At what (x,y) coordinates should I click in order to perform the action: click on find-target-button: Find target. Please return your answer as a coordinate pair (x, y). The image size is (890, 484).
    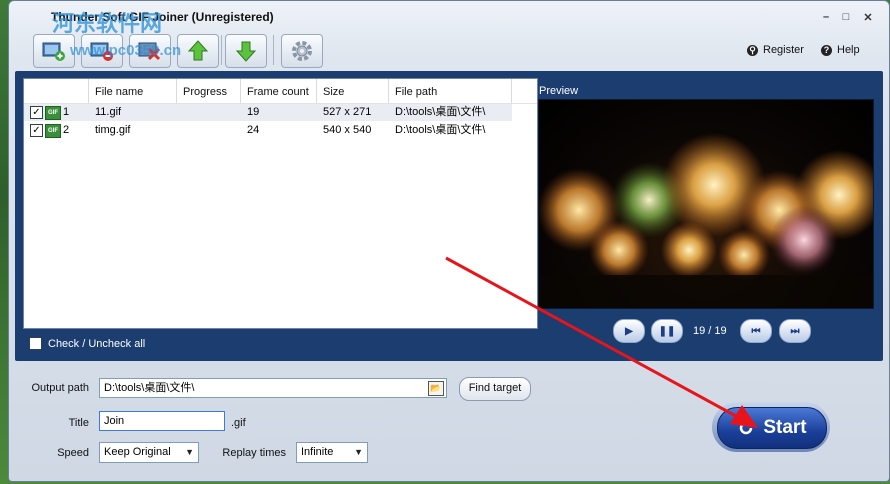
    Looking at the image, I should click on (495, 389).